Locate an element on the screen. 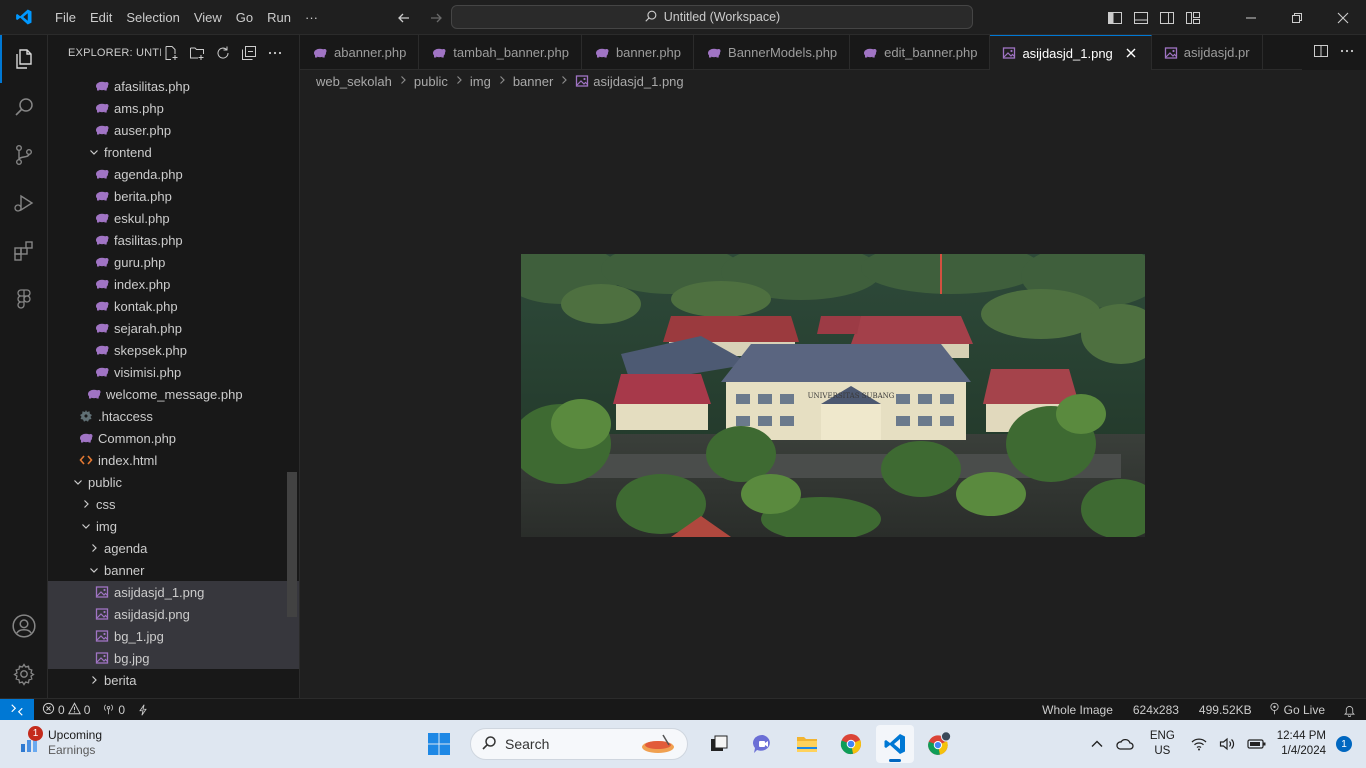 Image resolution: width=1366 pixels, height=768 pixels. clock: 12:44 PM 1/4/2024 is located at coordinates (1304, 744).